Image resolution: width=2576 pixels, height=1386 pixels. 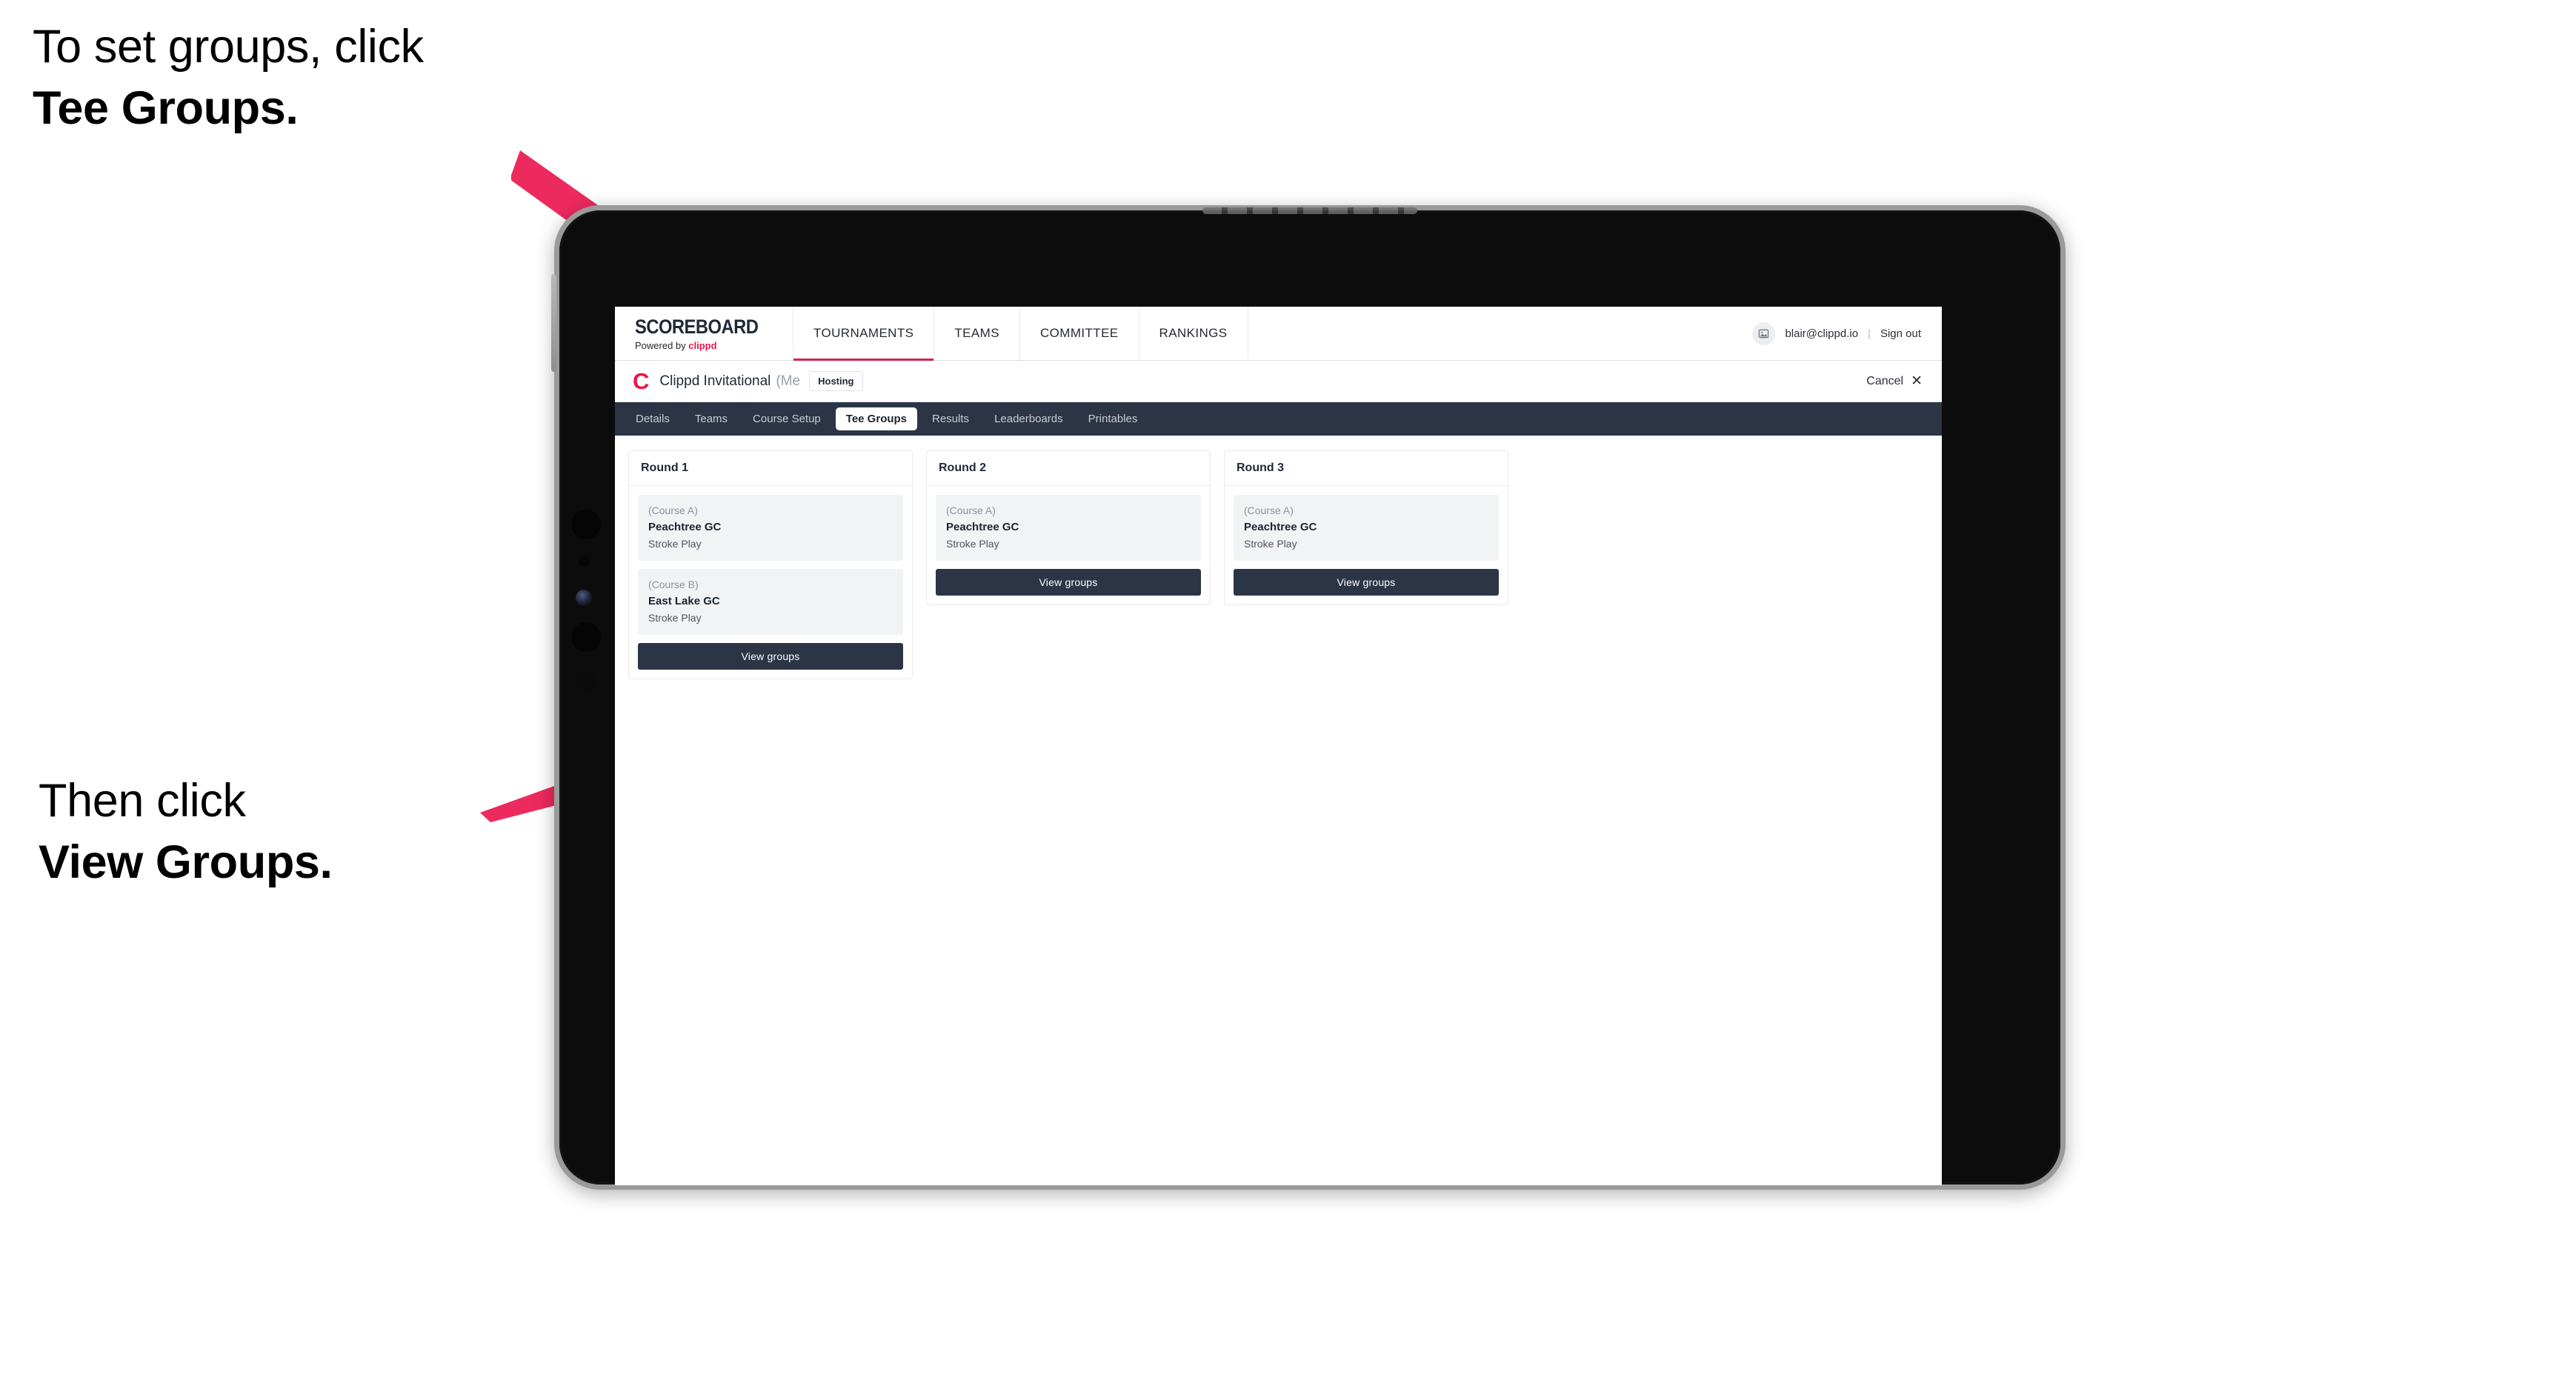 What do you see at coordinates (652, 418) in the screenshot?
I see `tab-details: Details` at bounding box center [652, 418].